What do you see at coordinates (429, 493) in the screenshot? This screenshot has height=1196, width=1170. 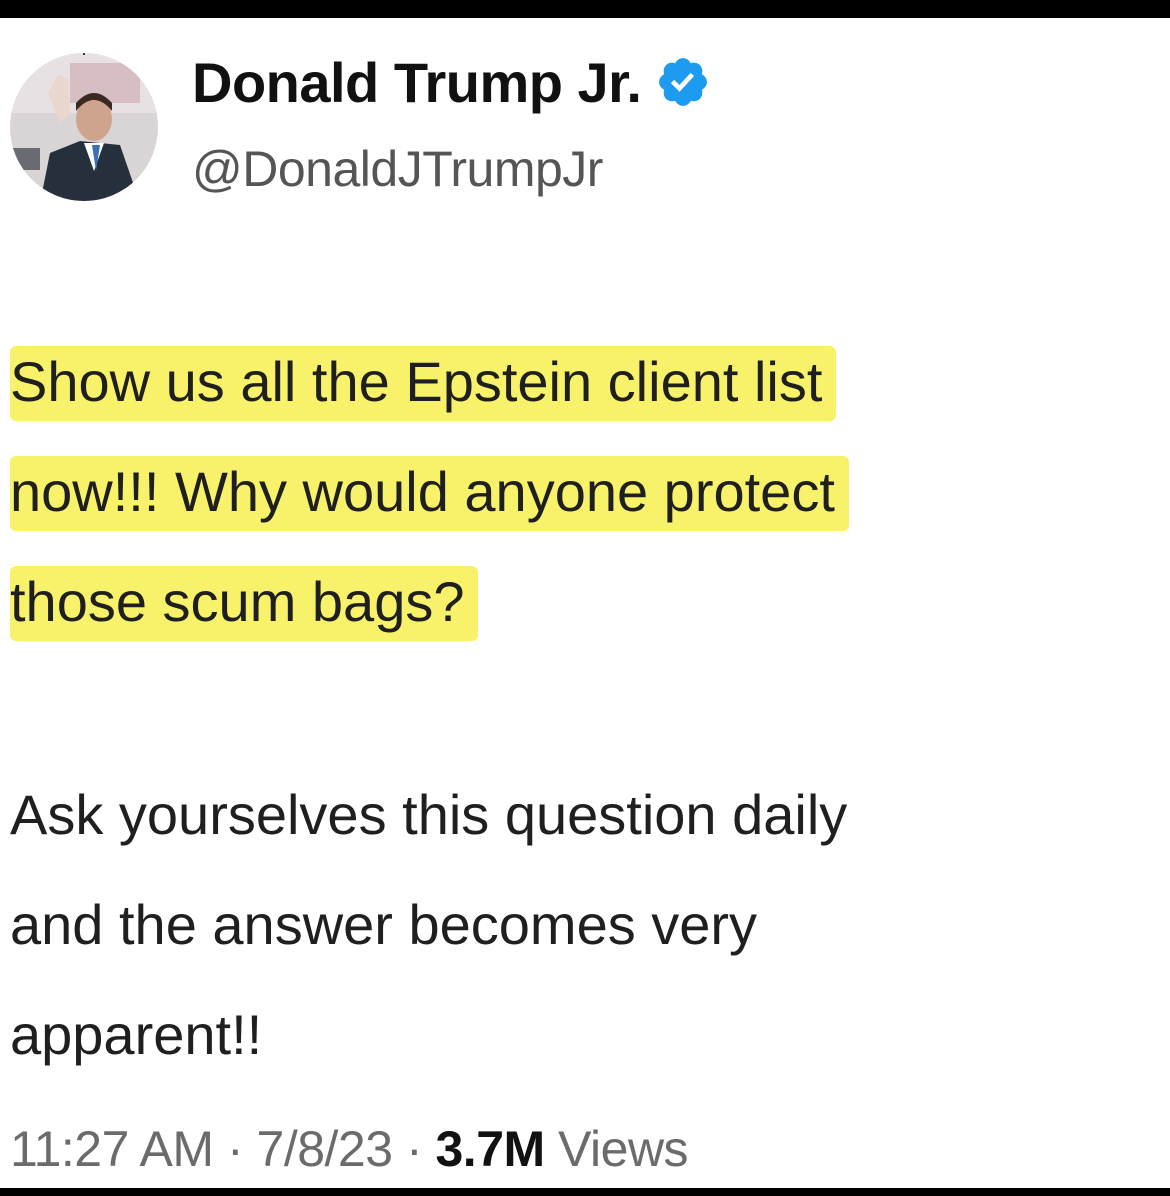 I see `highlighted-text: now!!! Why would anyone protect` at bounding box center [429, 493].